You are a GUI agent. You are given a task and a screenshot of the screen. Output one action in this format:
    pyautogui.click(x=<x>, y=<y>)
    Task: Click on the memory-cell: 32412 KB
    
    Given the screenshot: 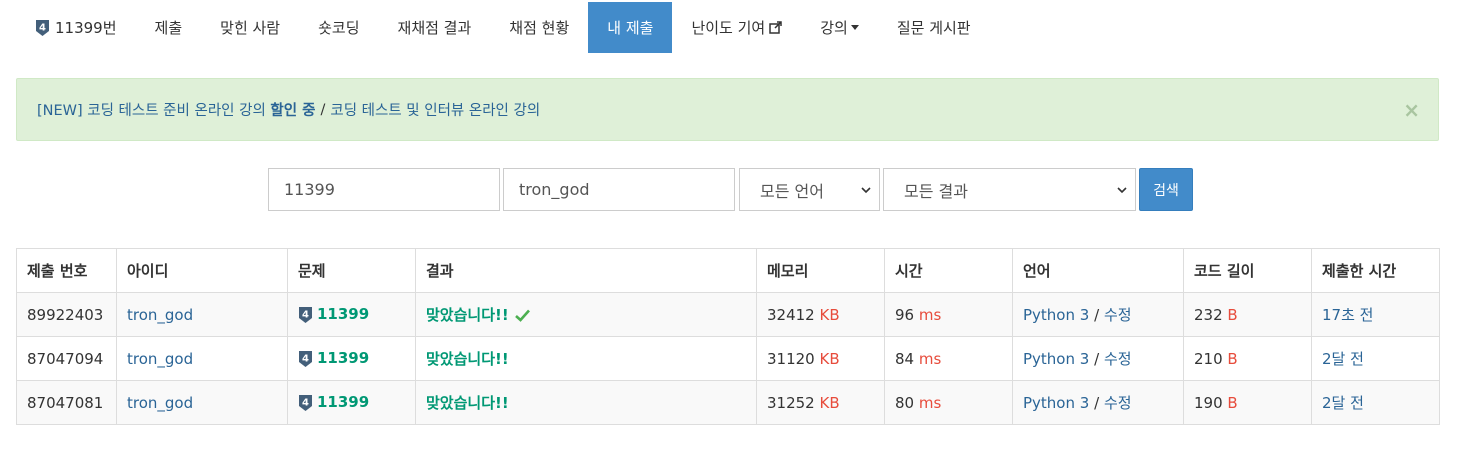 What is the action you would take?
    pyautogui.click(x=820, y=314)
    